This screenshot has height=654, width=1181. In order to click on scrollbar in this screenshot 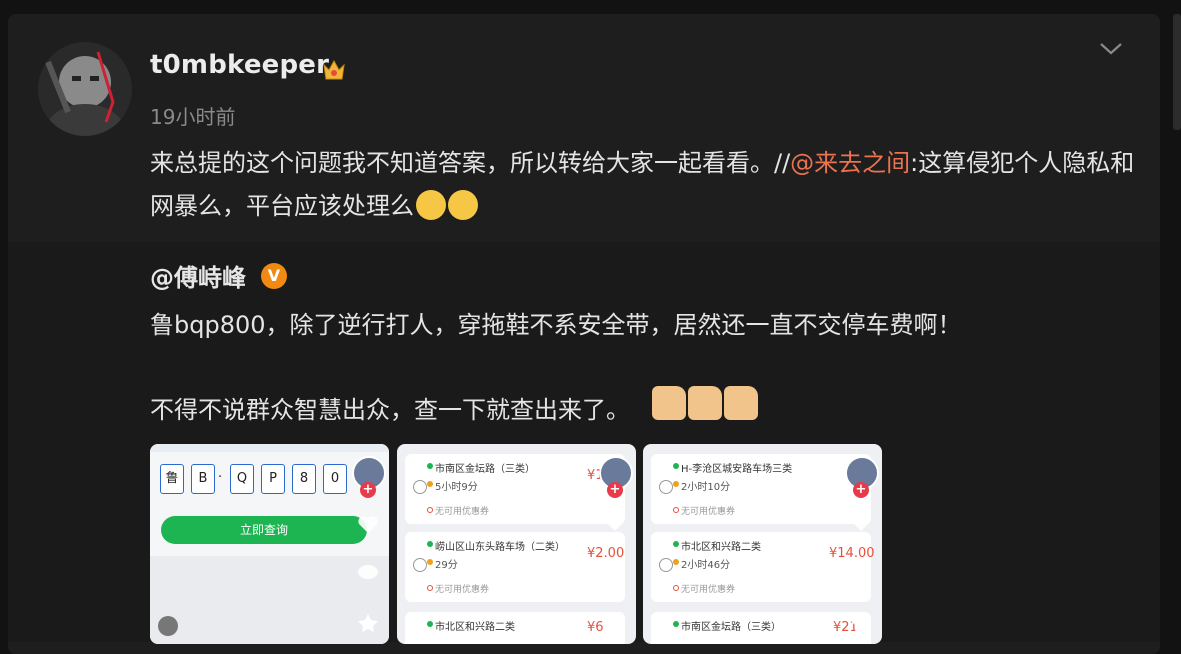, I will do `click(1177, 72)`.